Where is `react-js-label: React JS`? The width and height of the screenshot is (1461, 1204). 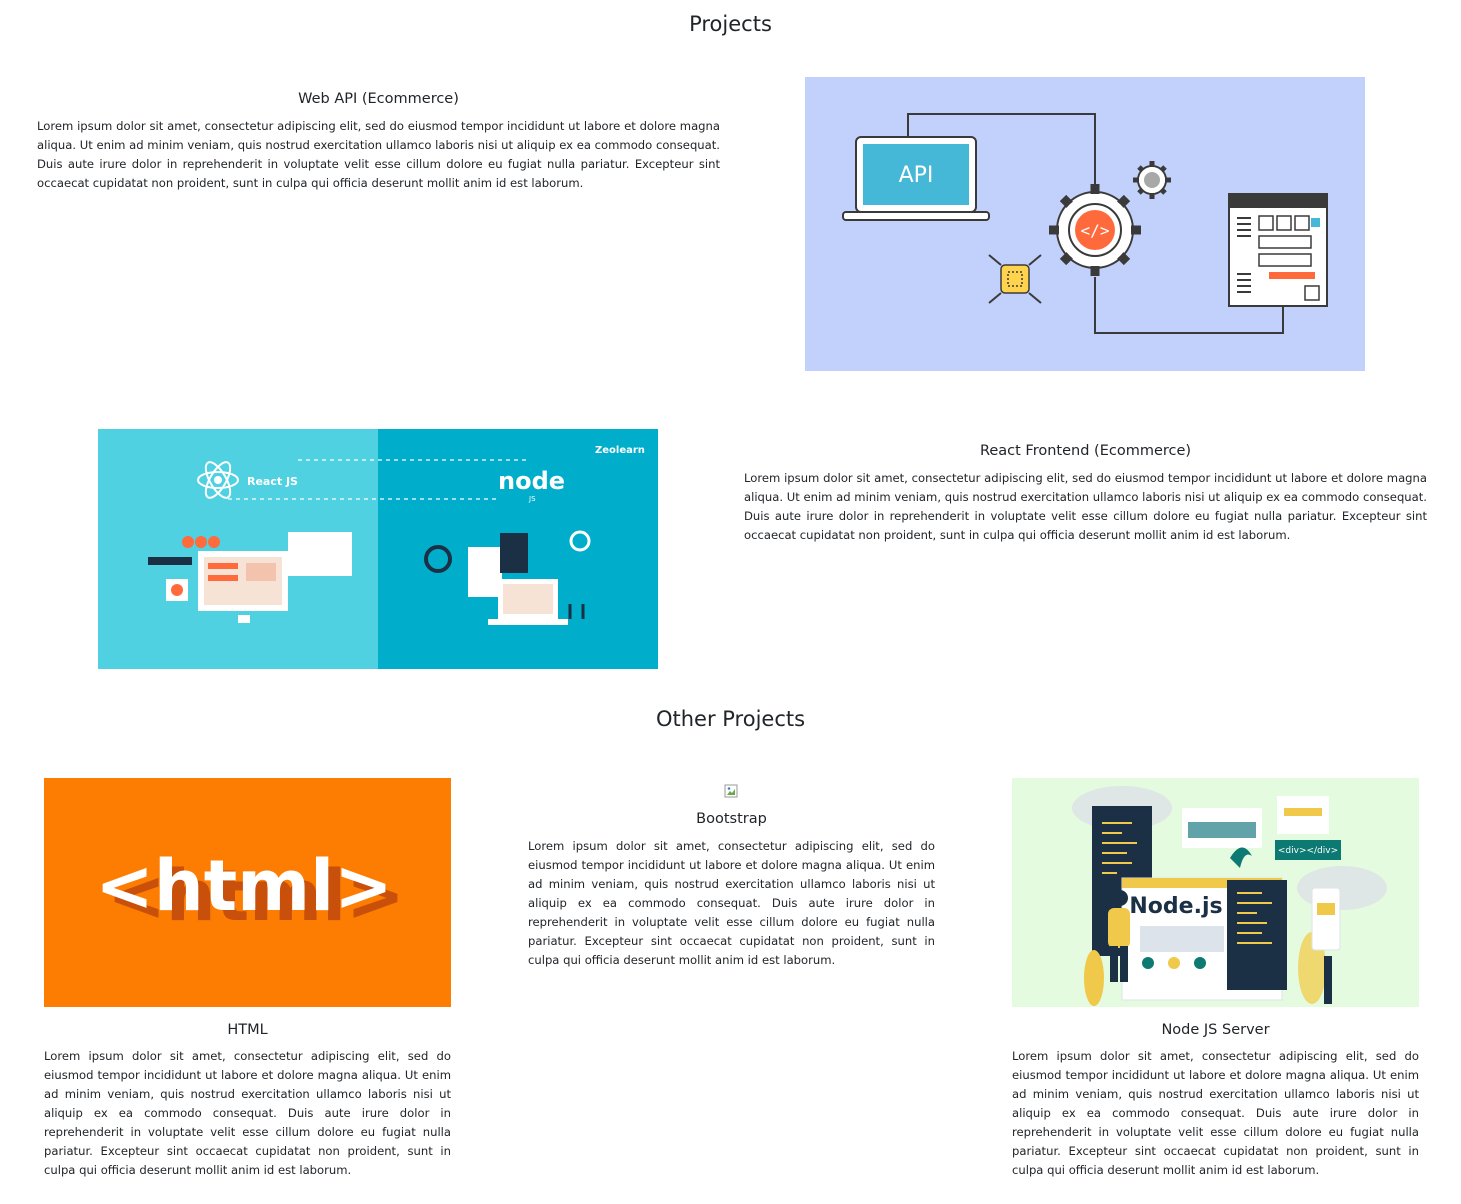
react-js-label: React JS is located at coordinates (272, 481).